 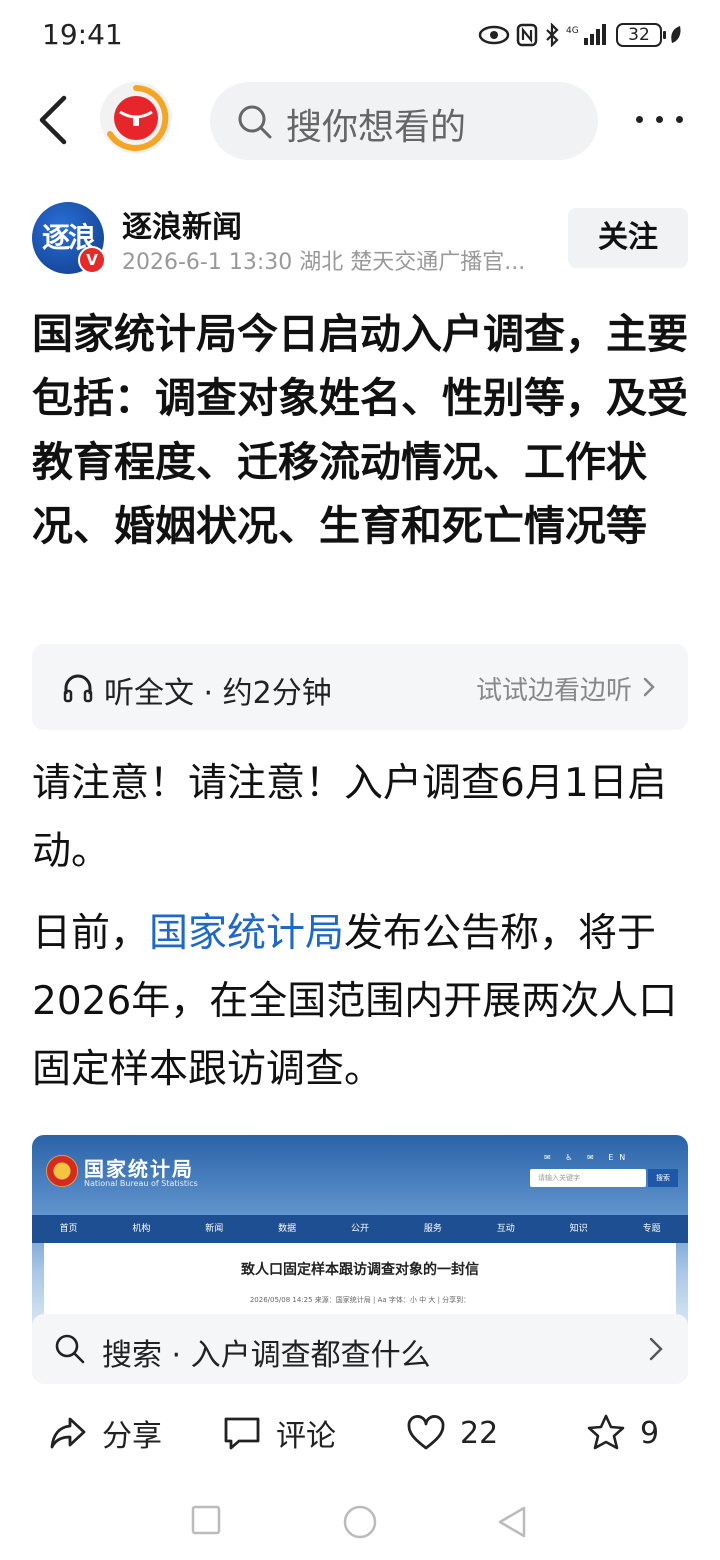 What do you see at coordinates (663, 1178) in the screenshot?
I see `image-search-button: 搜索` at bounding box center [663, 1178].